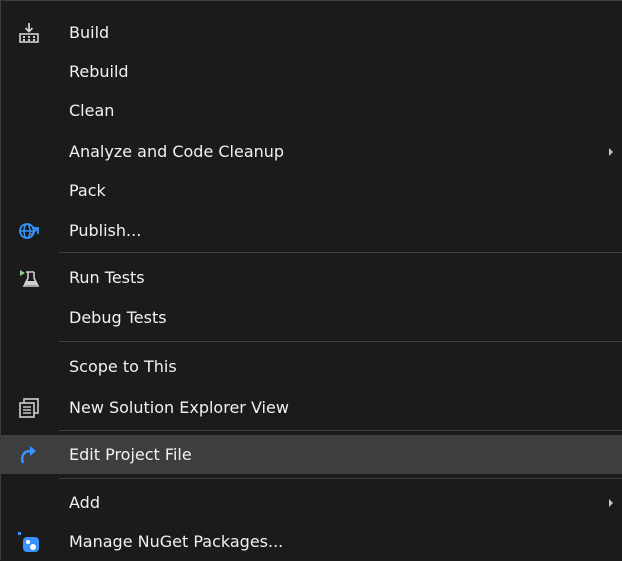 The width and height of the screenshot is (622, 561). Describe the element at coordinates (29, 455) in the screenshot. I see `edit-redo-arrow-icon` at that location.